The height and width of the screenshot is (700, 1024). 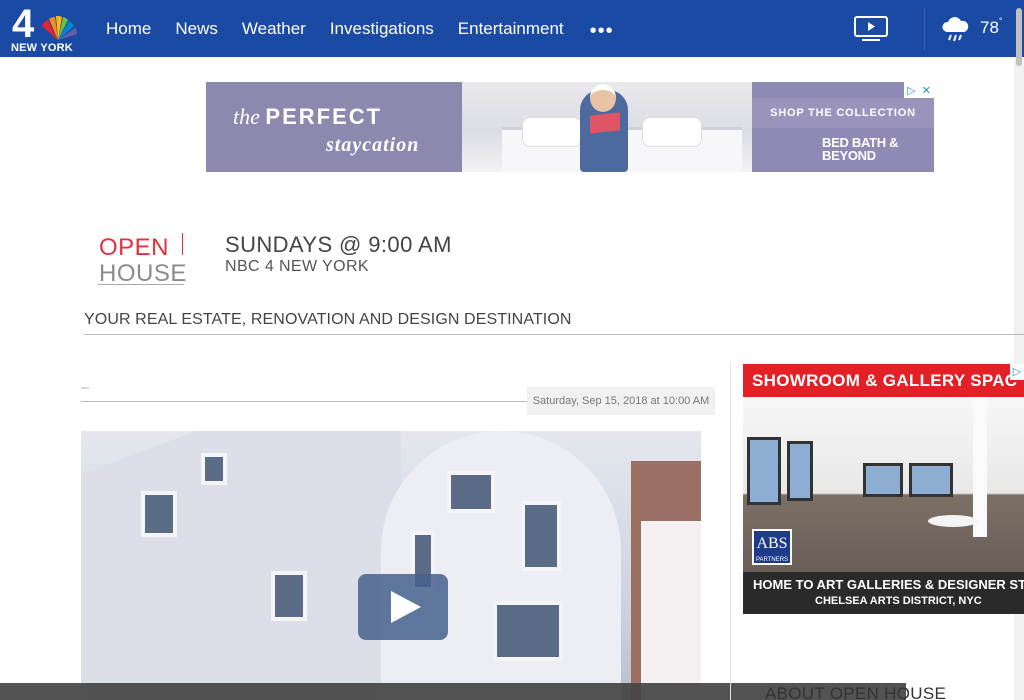 I want to click on ad-headline-prefix: the, so click(x=246, y=116).